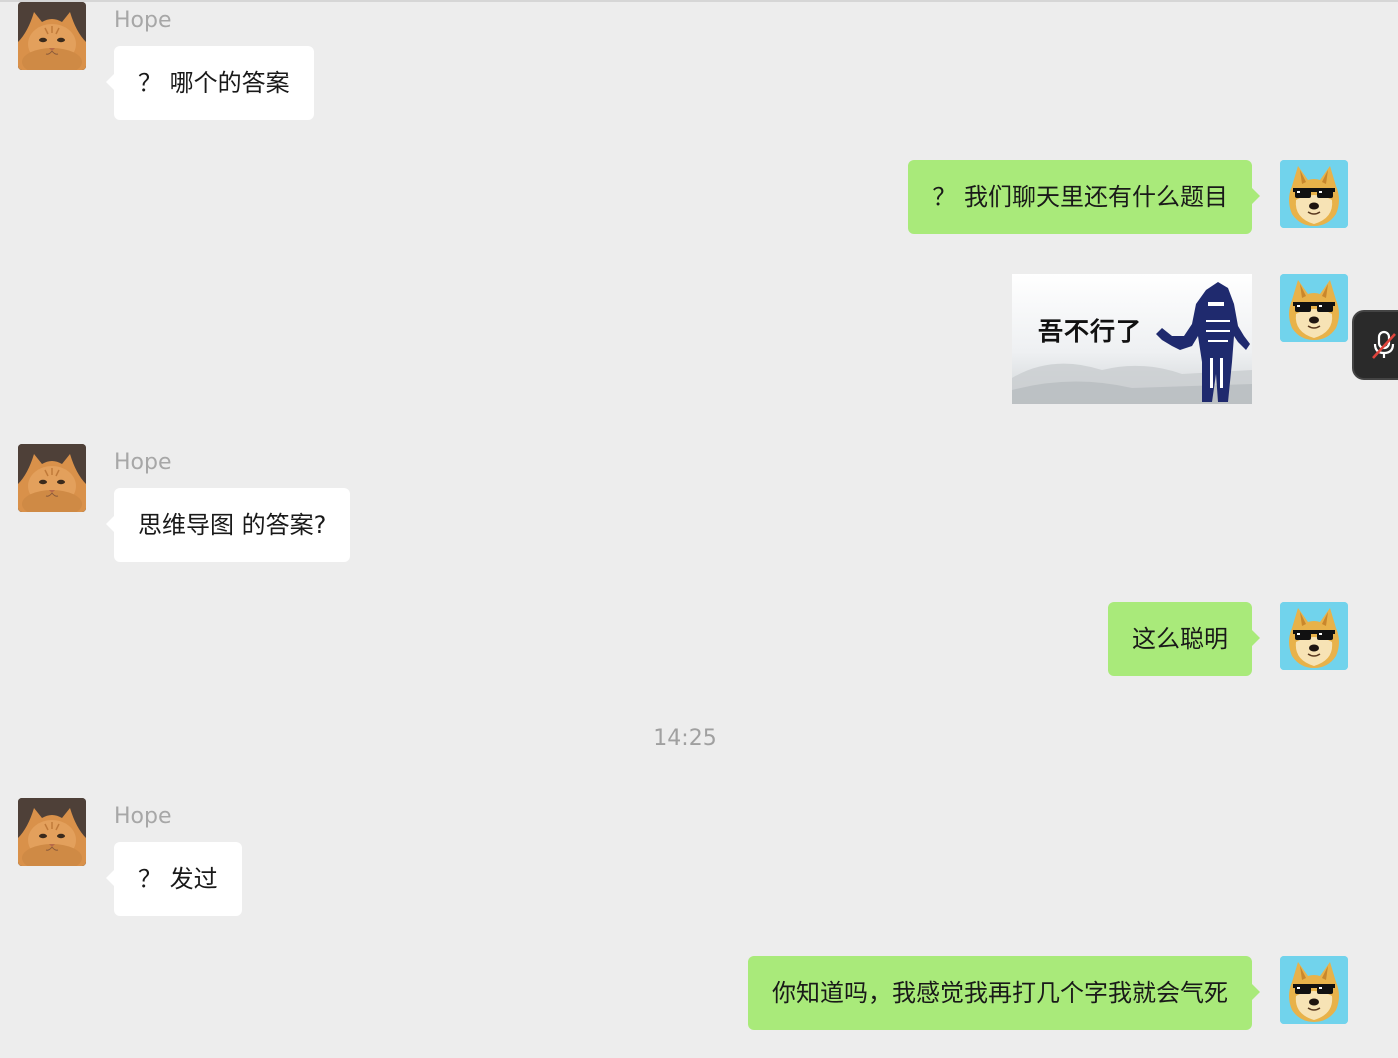 The height and width of the screenshot is (1058, 1398). Describe the element at coordinates (228, 525) in the screenshot. I see `incoming-message-bubble: 思维导图 的答案?` at that location.